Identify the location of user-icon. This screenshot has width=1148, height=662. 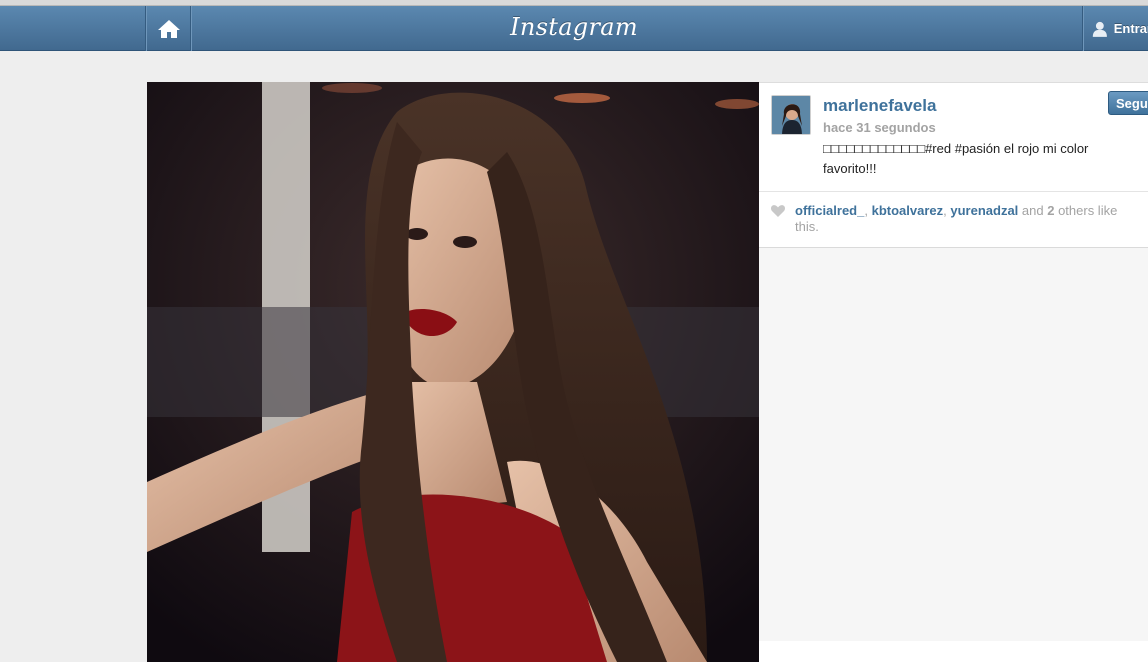
(1099, 29).